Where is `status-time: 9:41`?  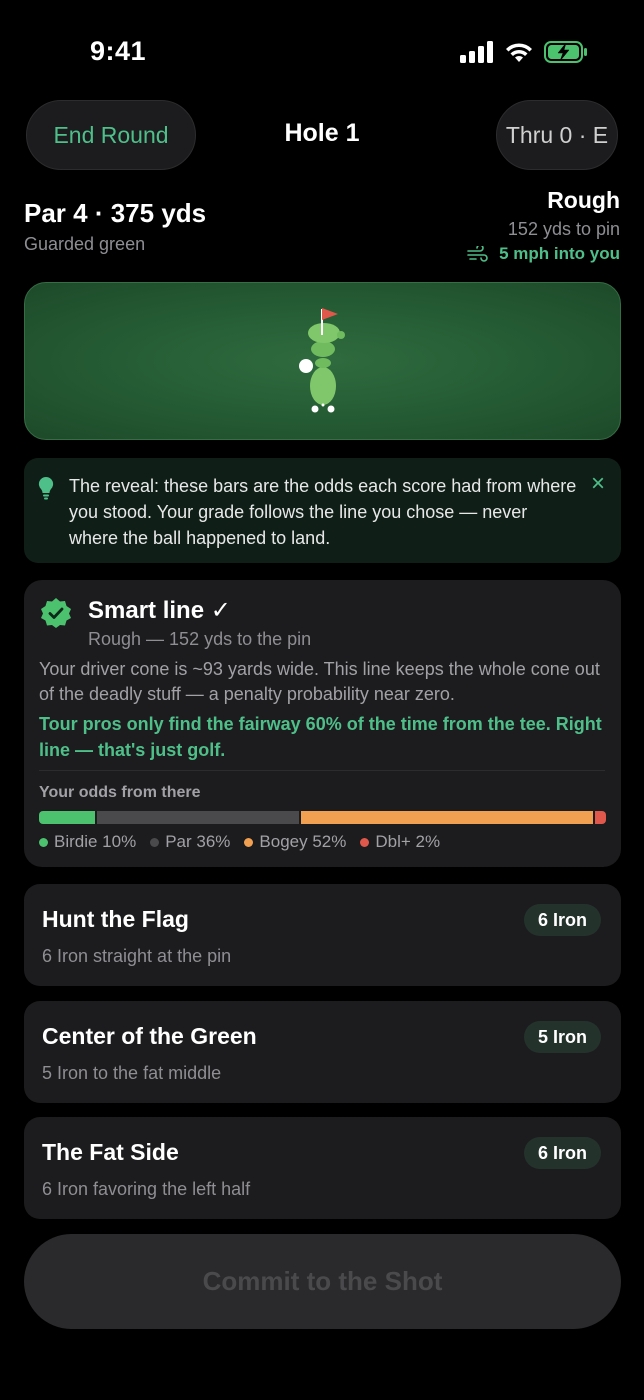 status-time: 9:41 is located at coordinates (118, 51).